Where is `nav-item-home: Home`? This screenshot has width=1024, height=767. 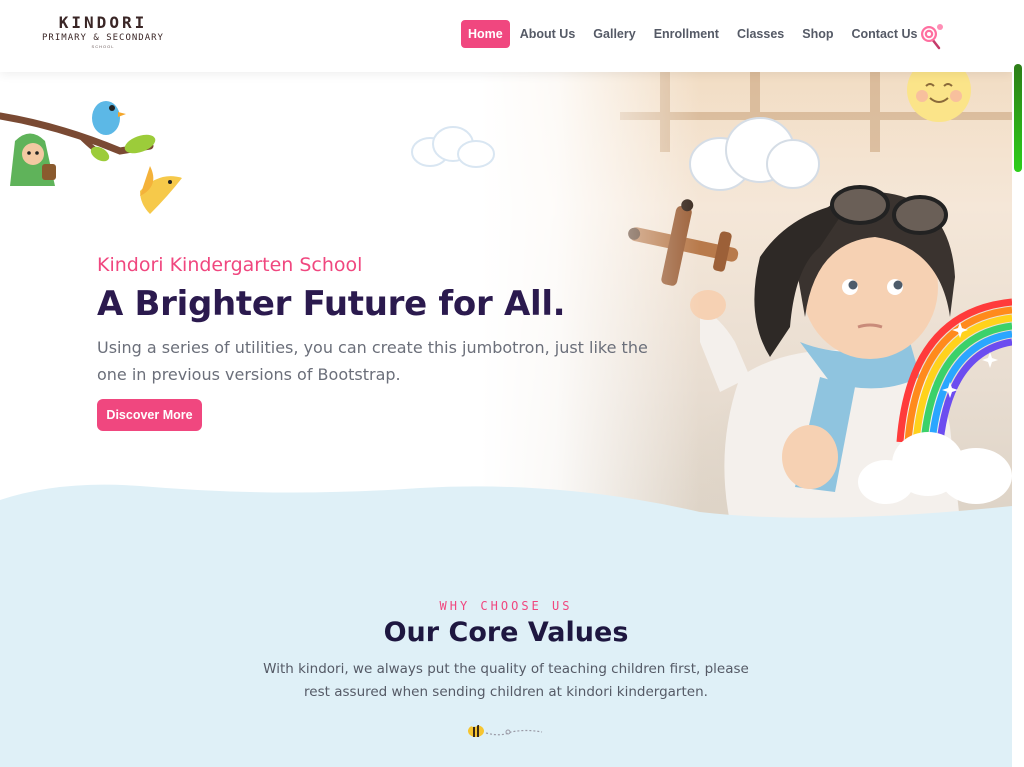
nav-item-home: Home is located at coordinates (485, 34).